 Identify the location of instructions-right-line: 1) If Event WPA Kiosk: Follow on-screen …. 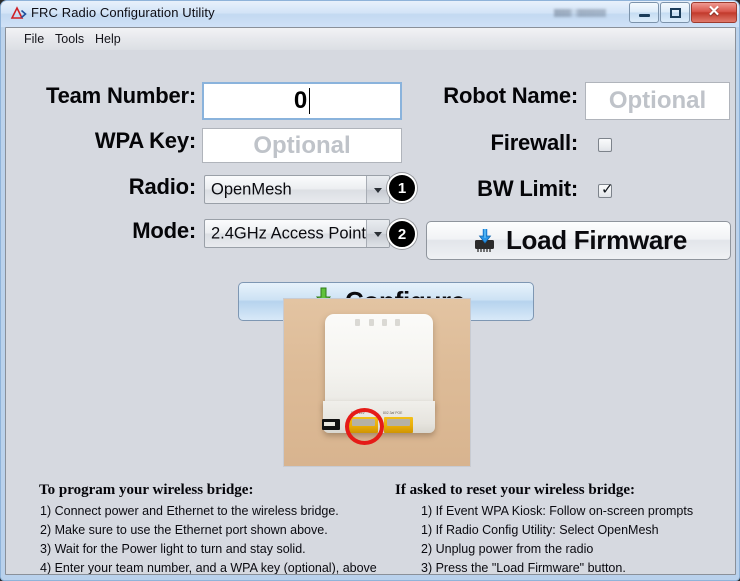
(557, 511).